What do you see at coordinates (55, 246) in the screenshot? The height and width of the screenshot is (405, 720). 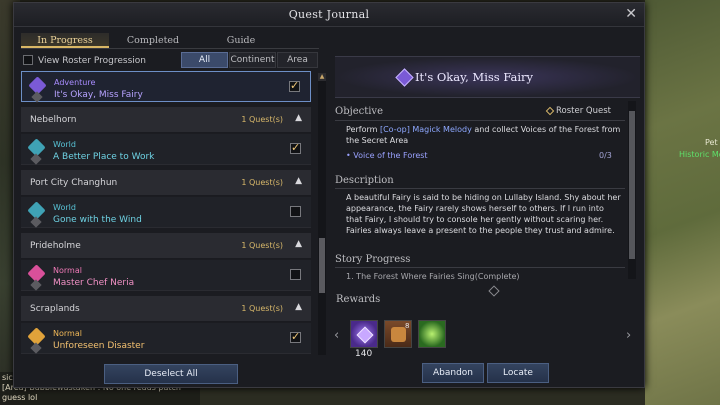 I see `group-name: Prideholme` at bounding box center [55, 246].